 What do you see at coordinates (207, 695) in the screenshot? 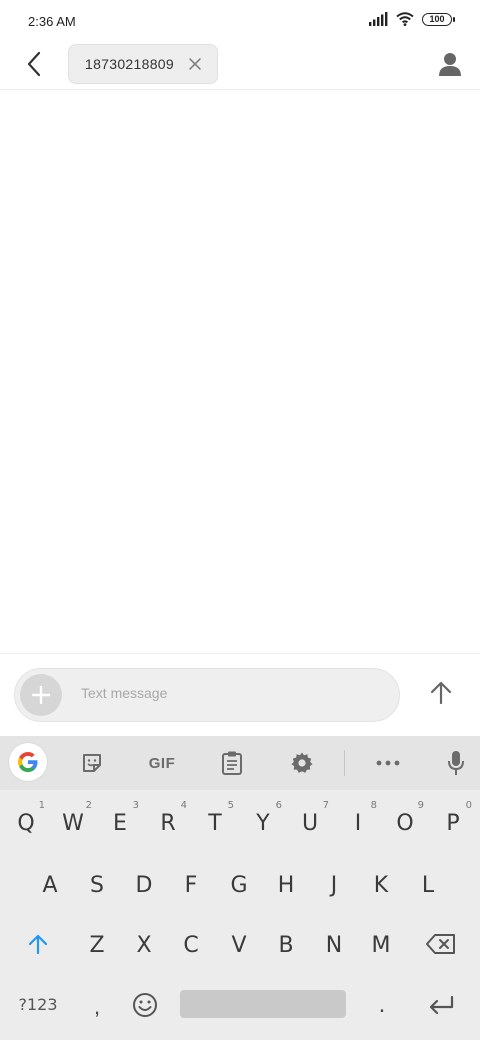
I see `compose-field: Text message` at bounding box center [207, 695].